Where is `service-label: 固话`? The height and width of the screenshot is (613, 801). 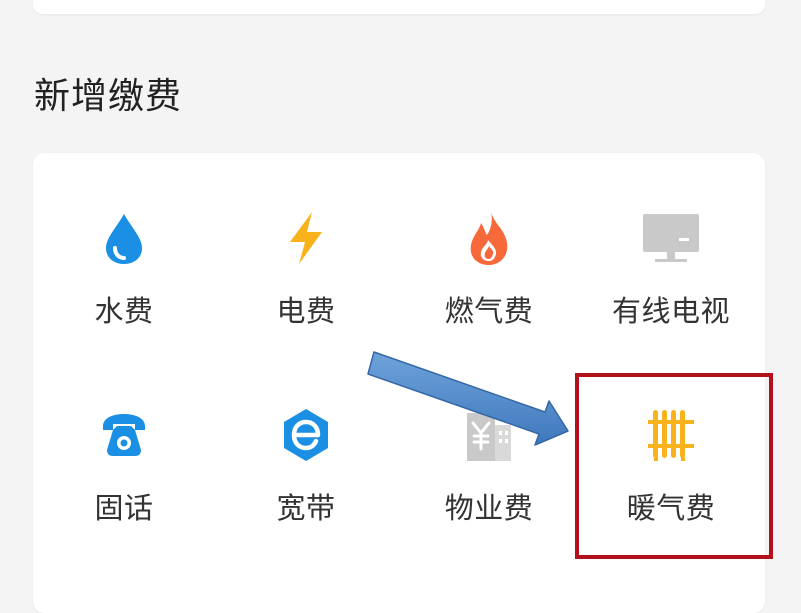
service-label: 固话 is located at coordinates (124, 508).